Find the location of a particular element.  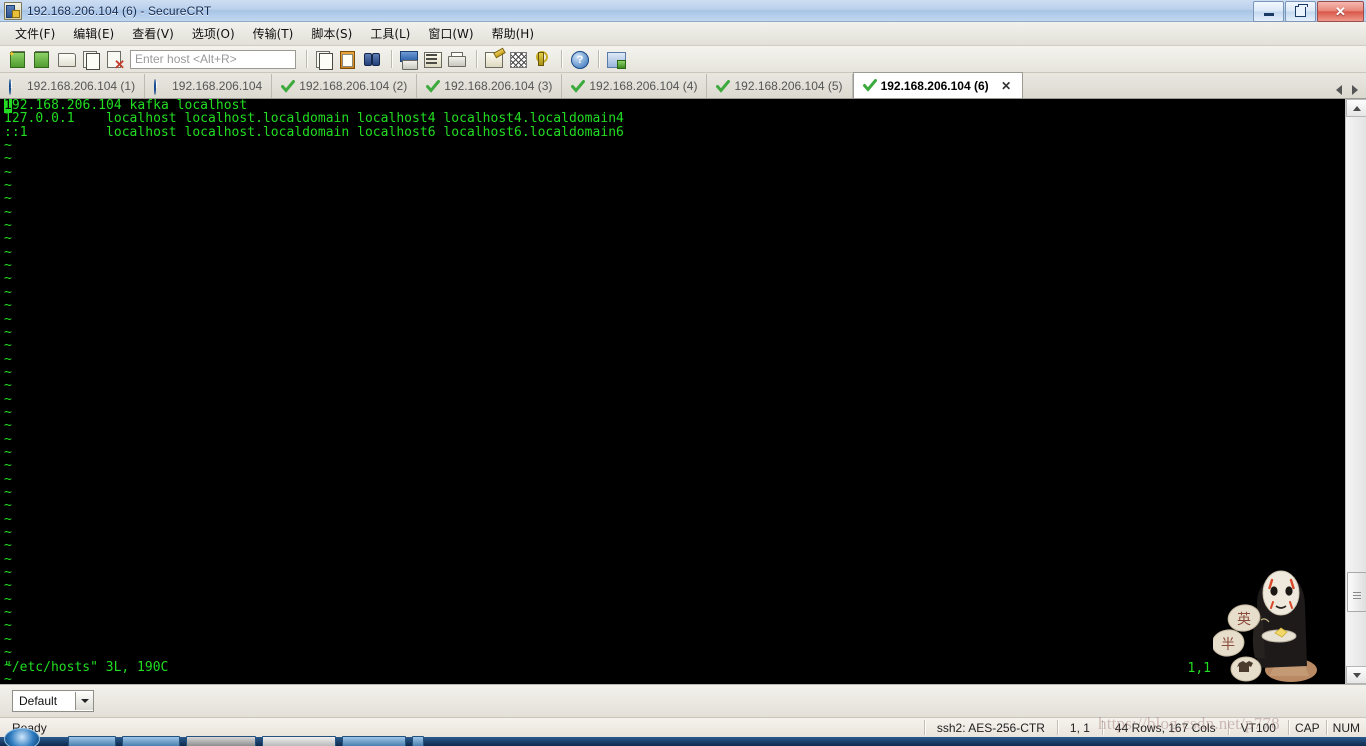

disconnect-icon: ✕ is located at coordinates (115, 60).